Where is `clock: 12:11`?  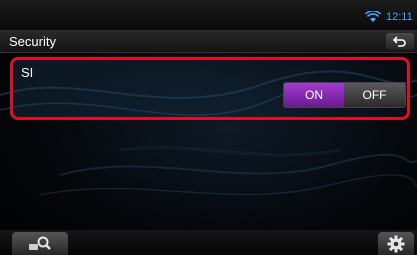 clock: 12:11 is located at coordinates (399, 17).